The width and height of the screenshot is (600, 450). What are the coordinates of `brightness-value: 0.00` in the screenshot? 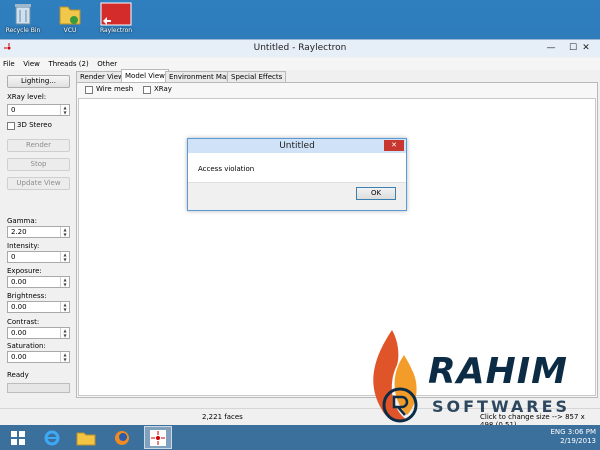 It's located at (19, 307).